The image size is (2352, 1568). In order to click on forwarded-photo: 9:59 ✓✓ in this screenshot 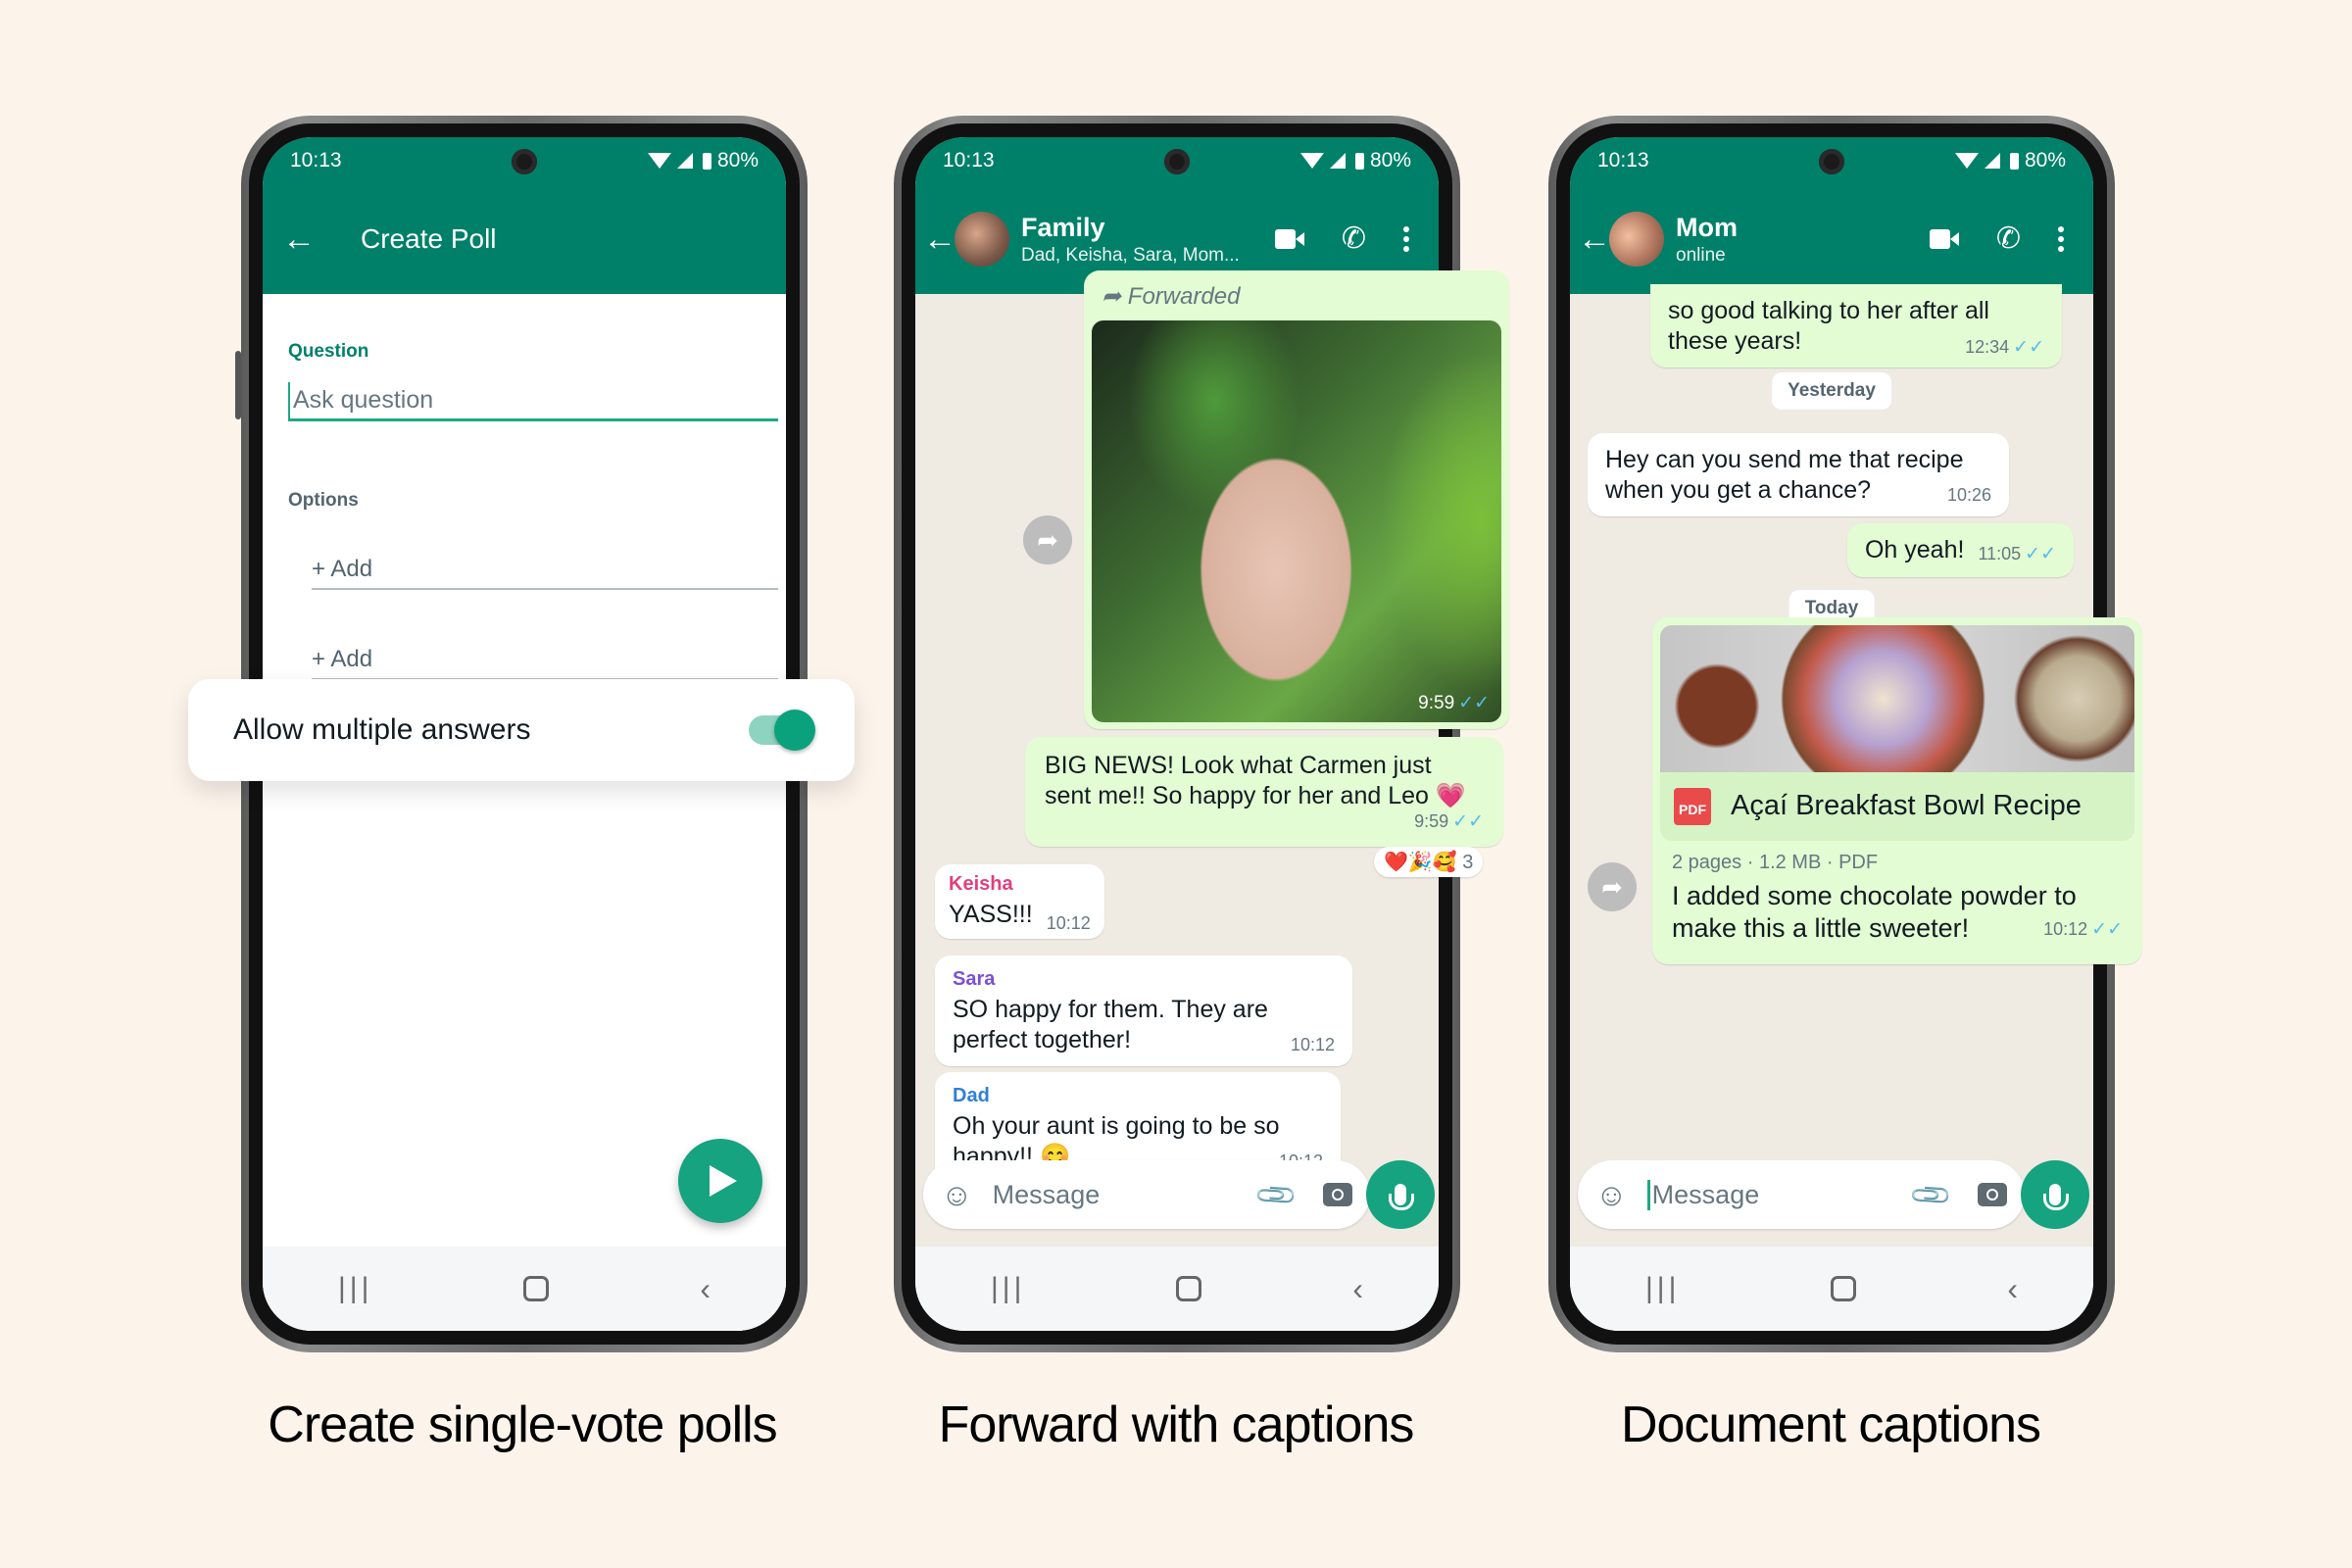, I will do `click(1296, 521)`.